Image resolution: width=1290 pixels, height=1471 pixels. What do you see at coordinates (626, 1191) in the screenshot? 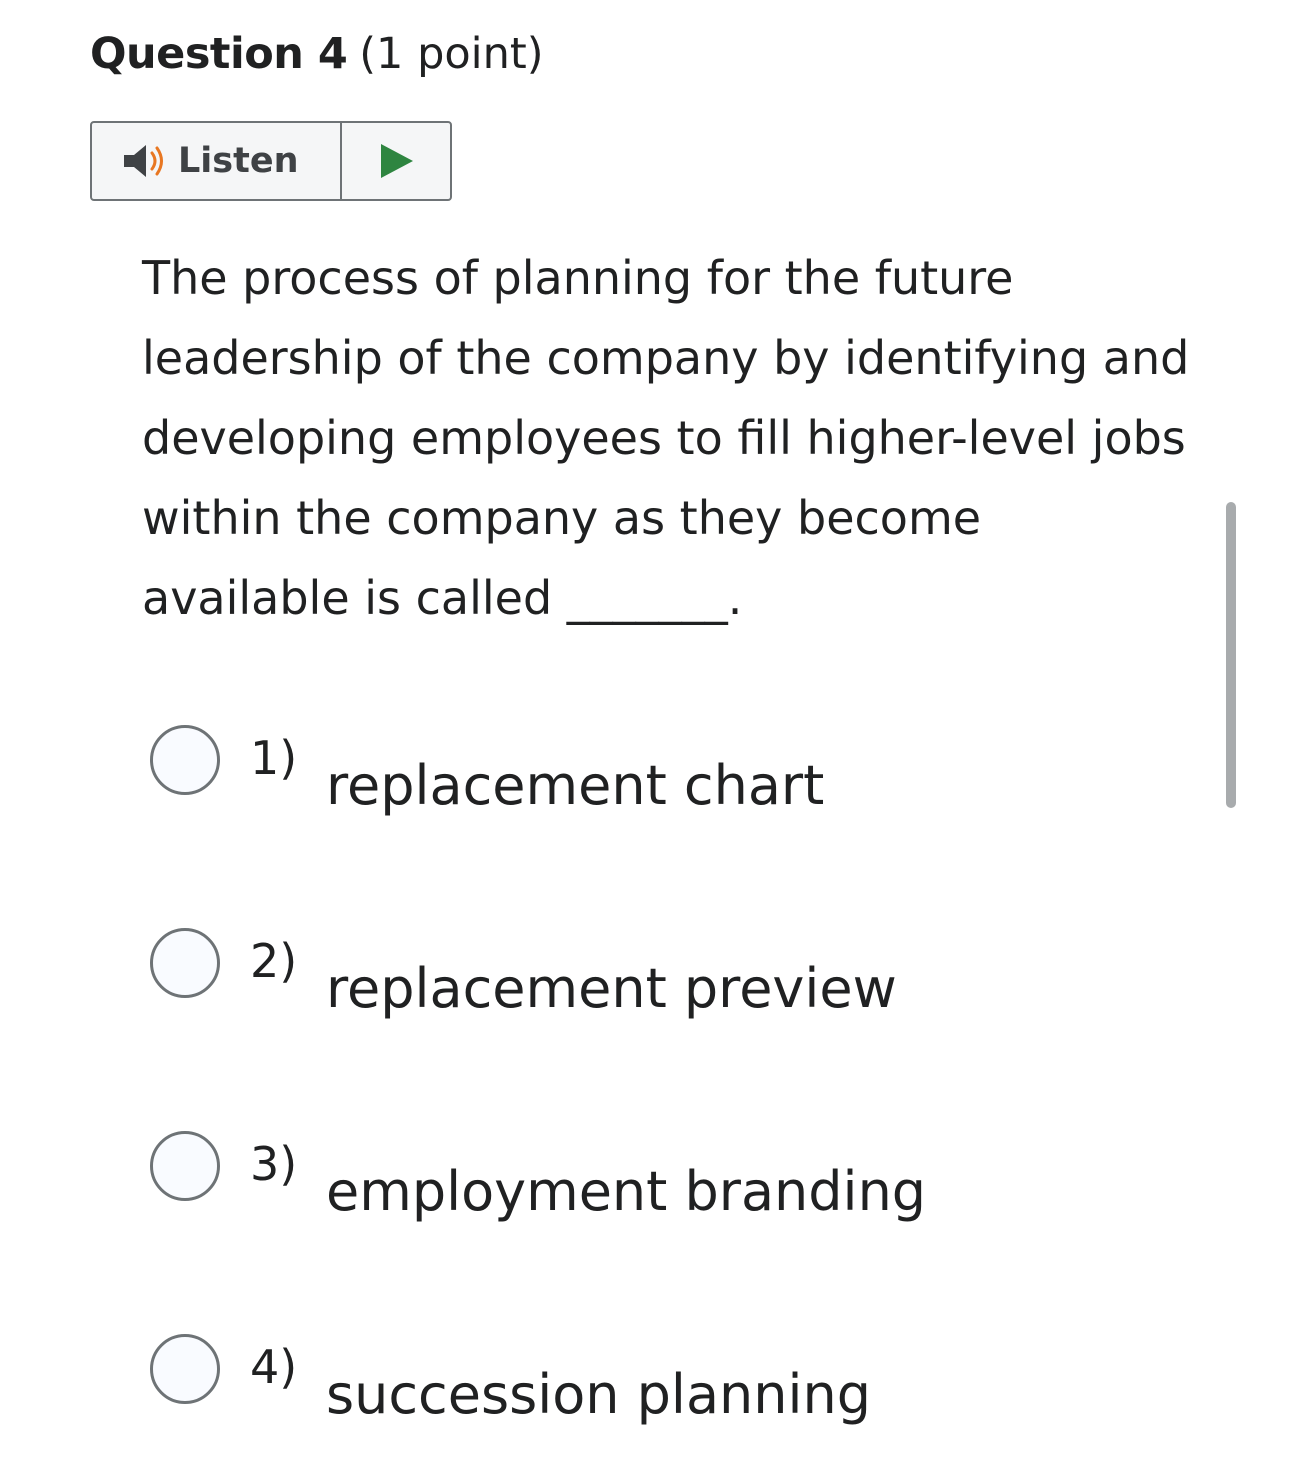
I see `choice-text: employment branding` at bounding box center [626, 1191].